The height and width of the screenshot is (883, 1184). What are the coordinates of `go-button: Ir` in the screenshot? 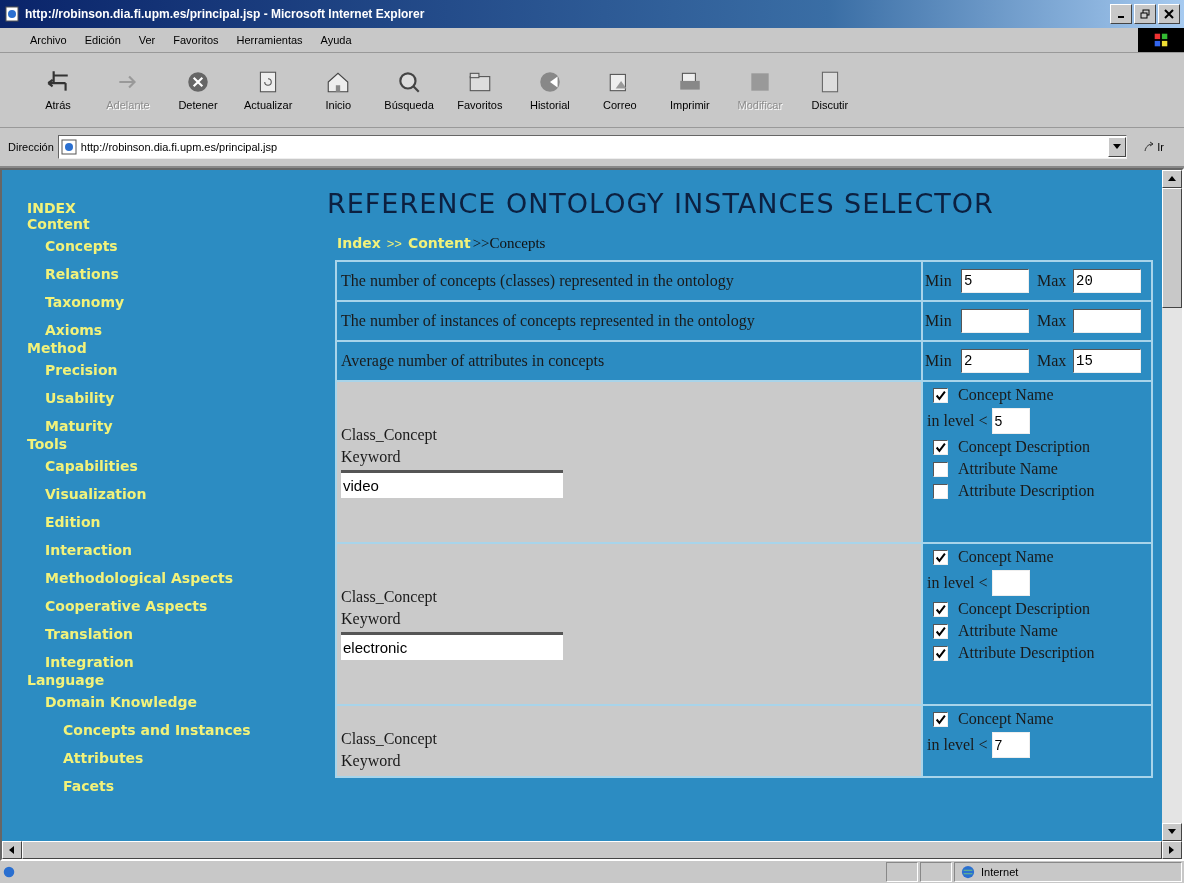 It's located at (1153, 147).